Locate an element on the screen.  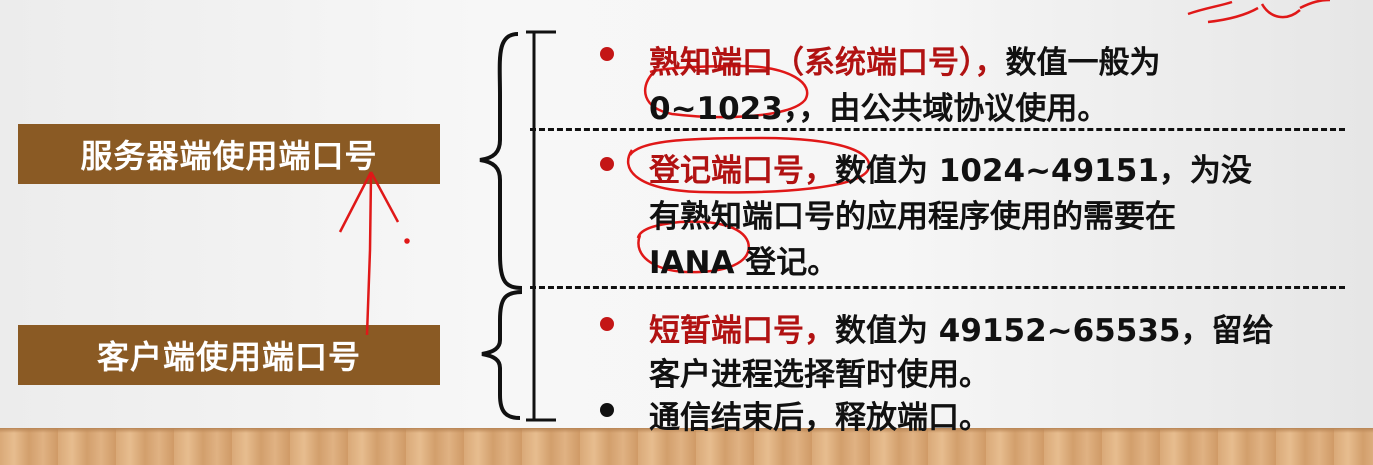
server-brace is located at coordinates (501, 161).